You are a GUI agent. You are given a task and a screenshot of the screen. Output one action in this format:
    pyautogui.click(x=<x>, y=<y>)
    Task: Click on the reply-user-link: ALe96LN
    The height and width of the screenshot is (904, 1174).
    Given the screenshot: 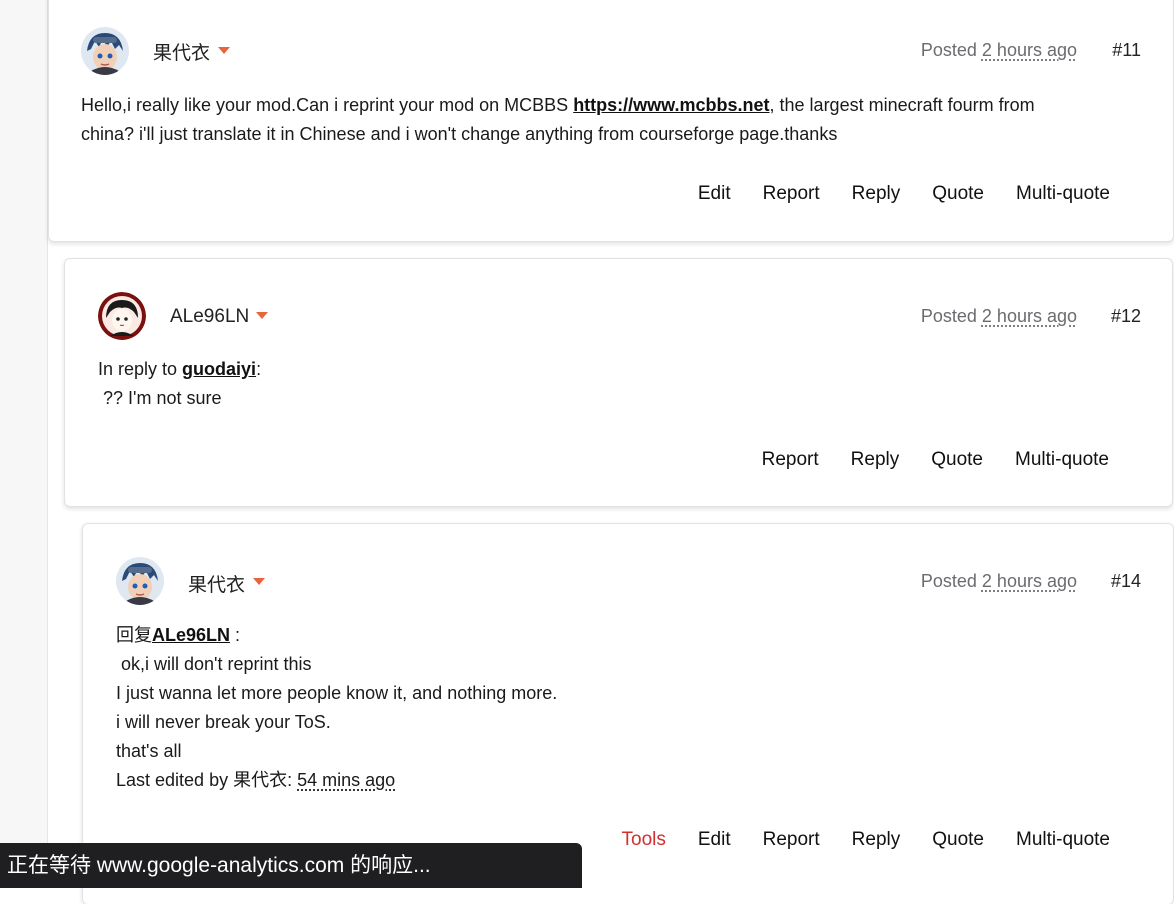 What is the action you would take?
    pyautogui.click(x=191, y=635)
    